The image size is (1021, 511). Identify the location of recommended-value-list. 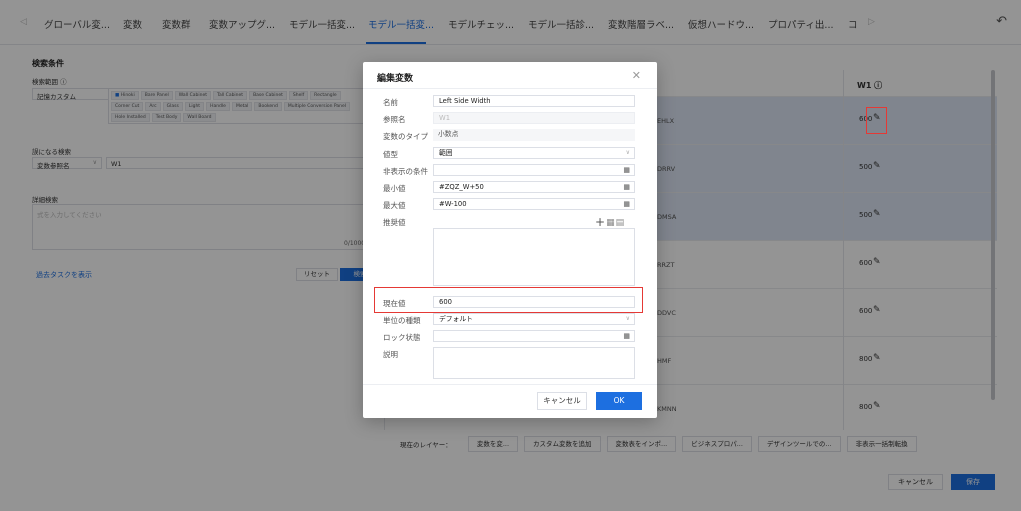
(534, 257).